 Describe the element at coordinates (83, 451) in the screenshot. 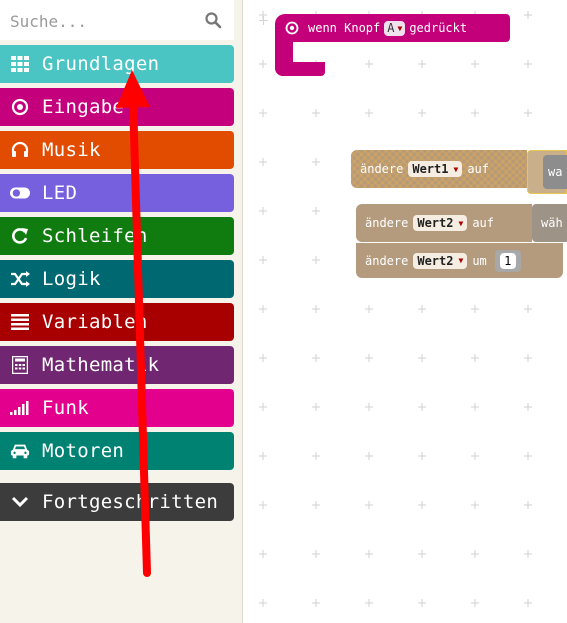

I see `category-label: Motoren` at that location.